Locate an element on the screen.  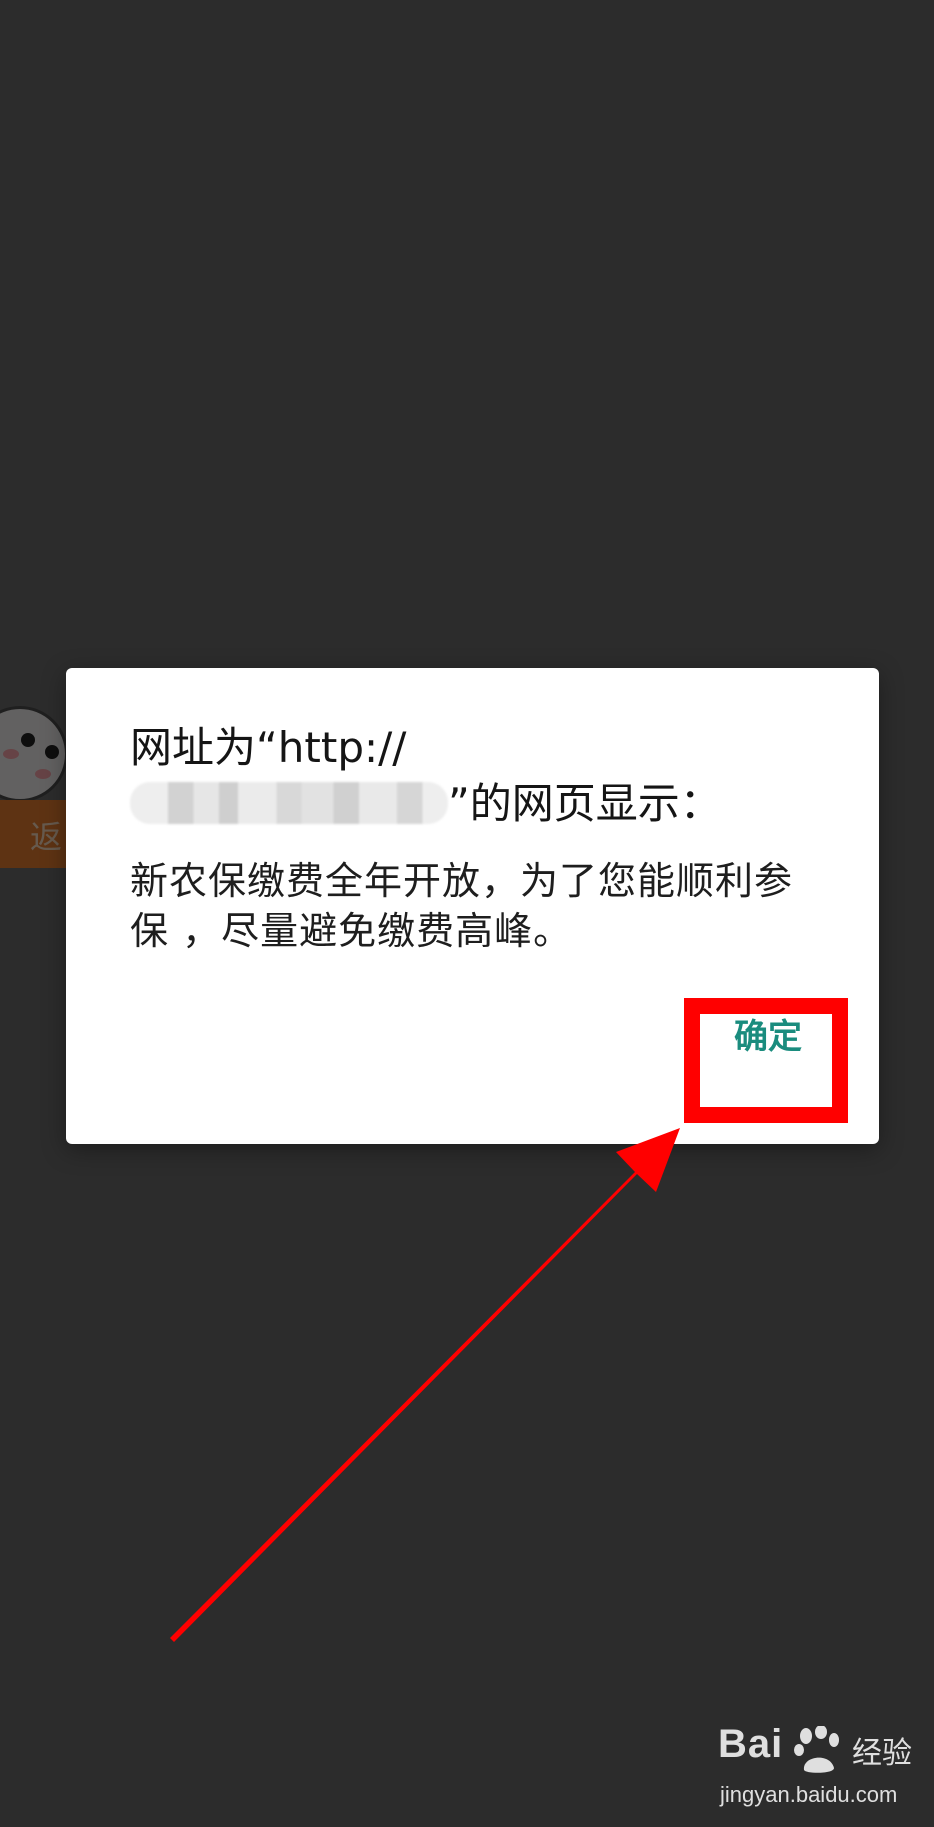
dialog-message: 新农保缴费全年开放，为了您能顺利参保 ，尽量避免缴费高峰。 is located at coordinates (462, 906).